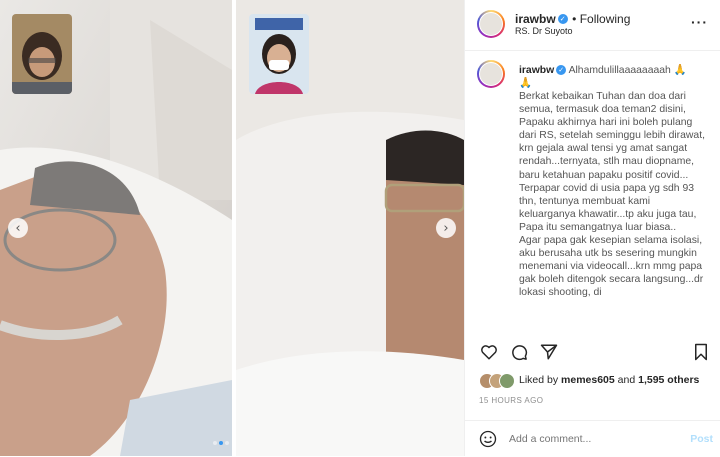  Describe the element at coordinates (18, 228) in the screenshot. I see `chevron-left-icon: ‹` at that location.